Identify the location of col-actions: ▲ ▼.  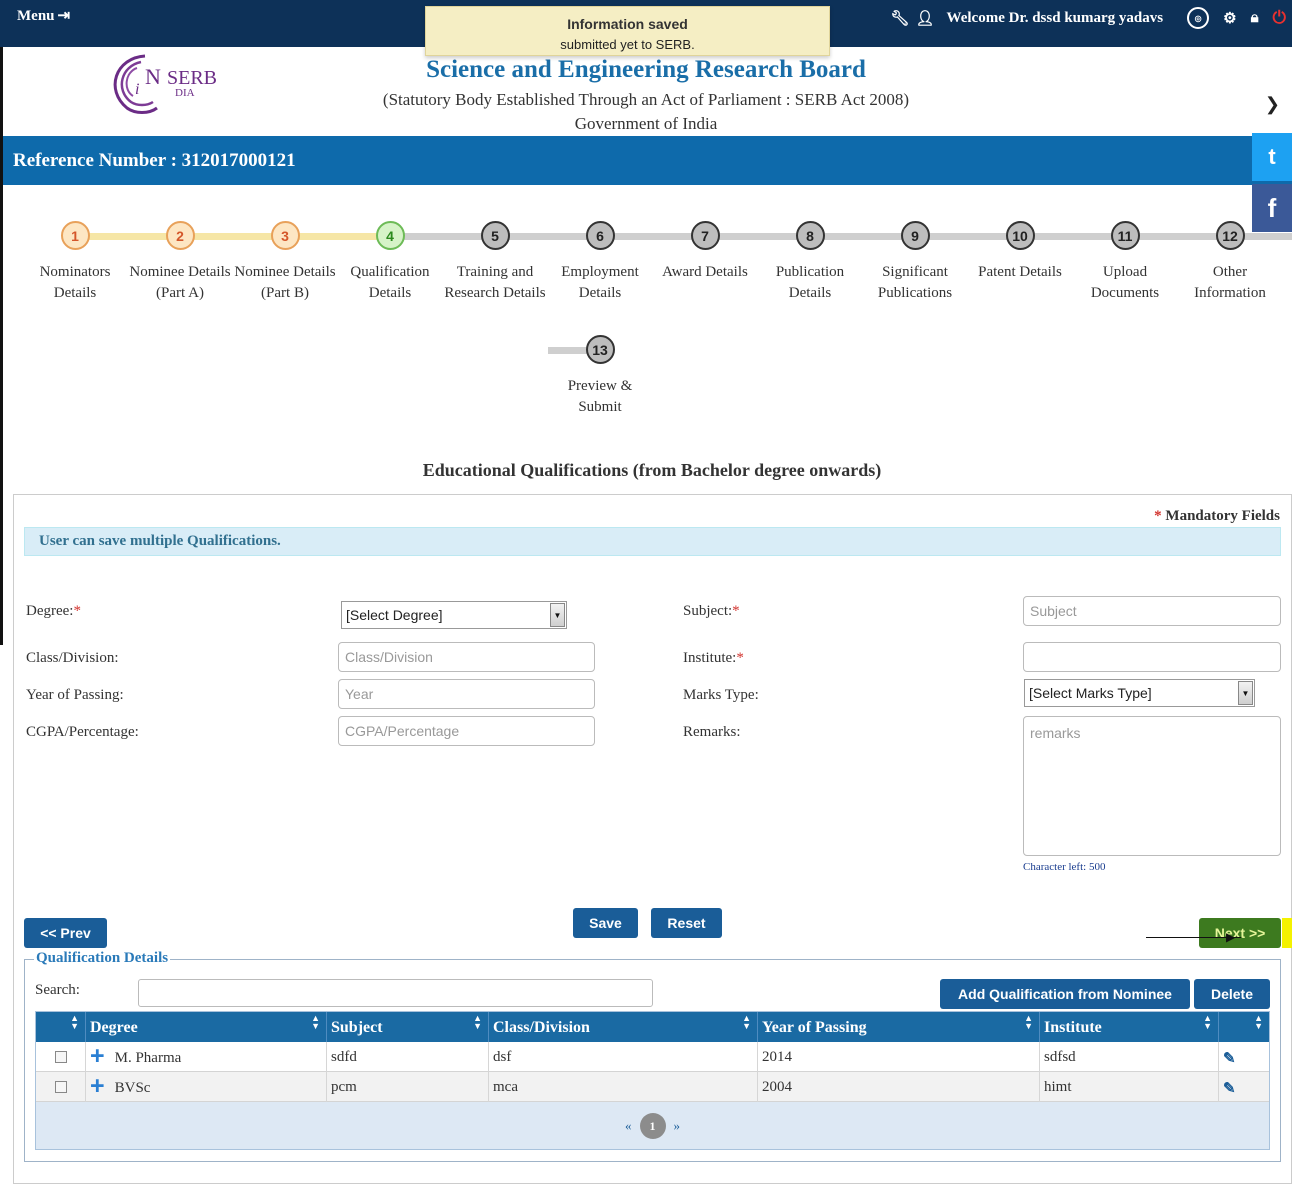
(1244, 1027).